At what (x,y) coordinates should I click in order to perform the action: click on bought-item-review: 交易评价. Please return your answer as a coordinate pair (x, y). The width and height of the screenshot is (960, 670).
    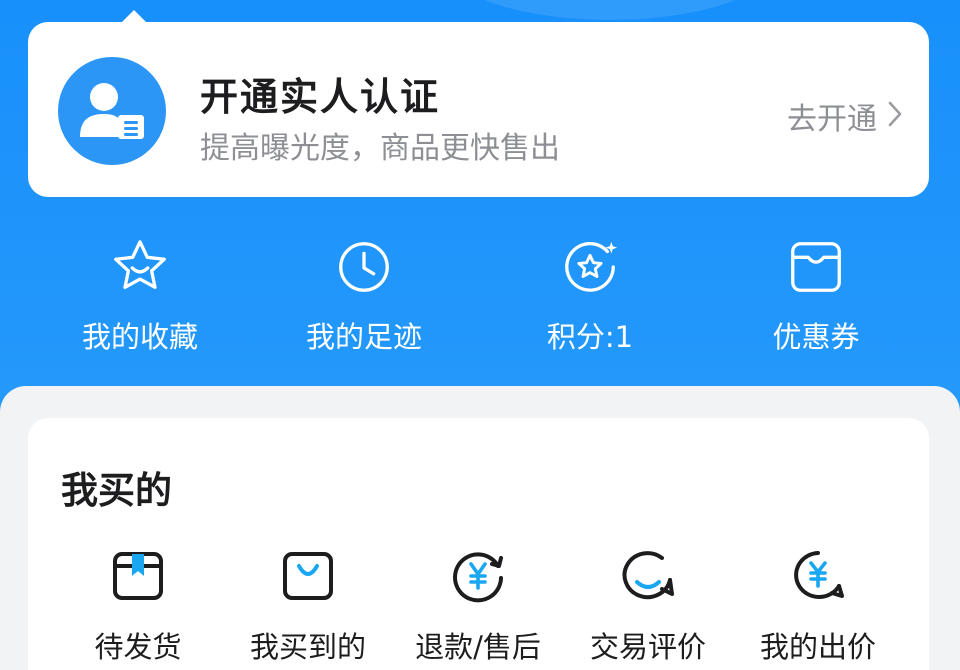
    Looking at the image, I should click on (648, 608).